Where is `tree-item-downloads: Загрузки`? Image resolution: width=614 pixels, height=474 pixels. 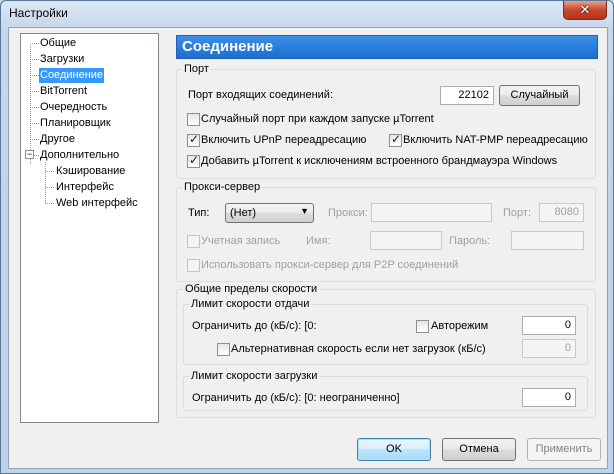
tree-item-downloads: Загрузки is located at coordinates (62, 59).